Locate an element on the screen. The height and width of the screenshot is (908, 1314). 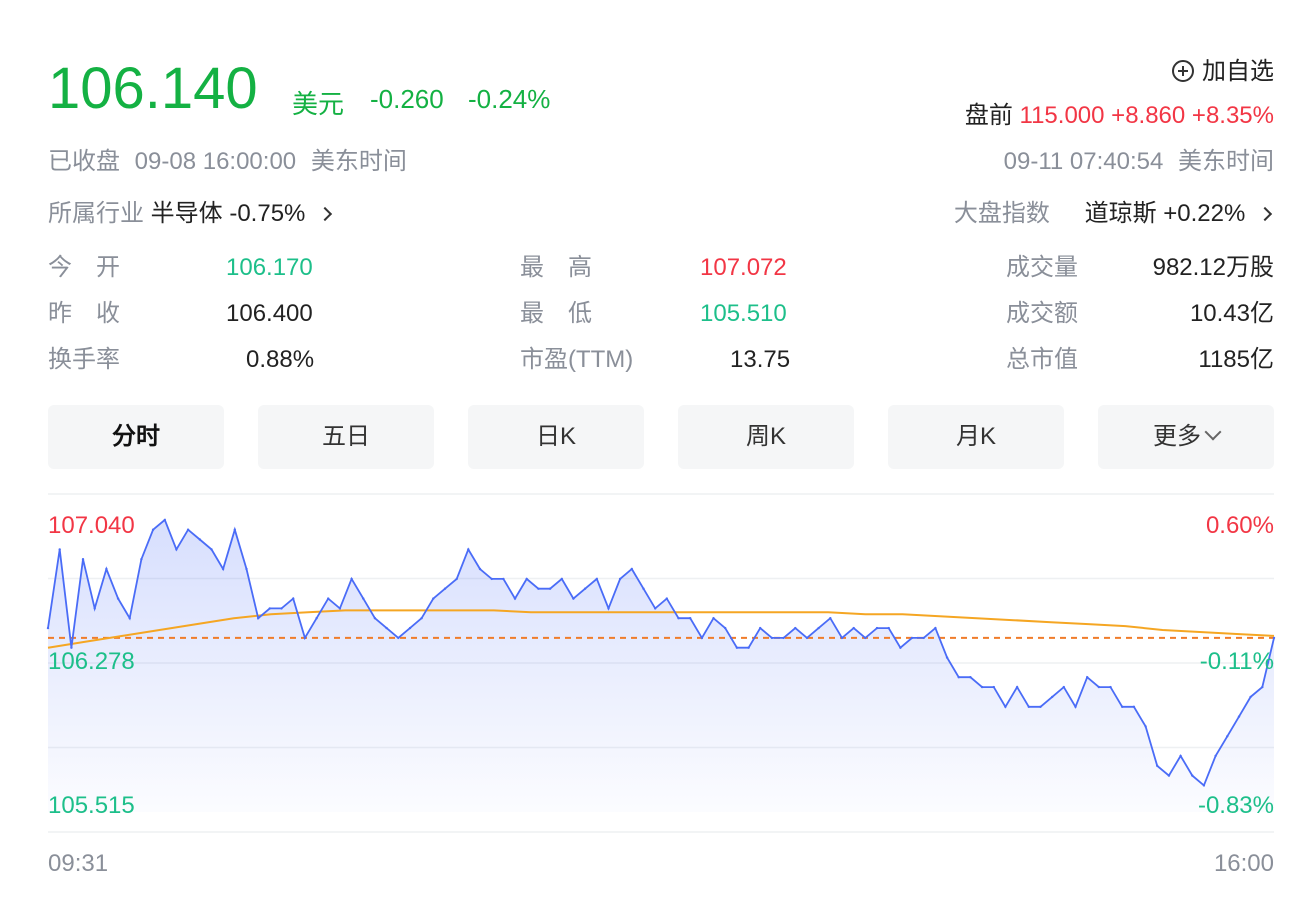
add-watchlist-button: 加自选 is located at coordinates (1223, 72).